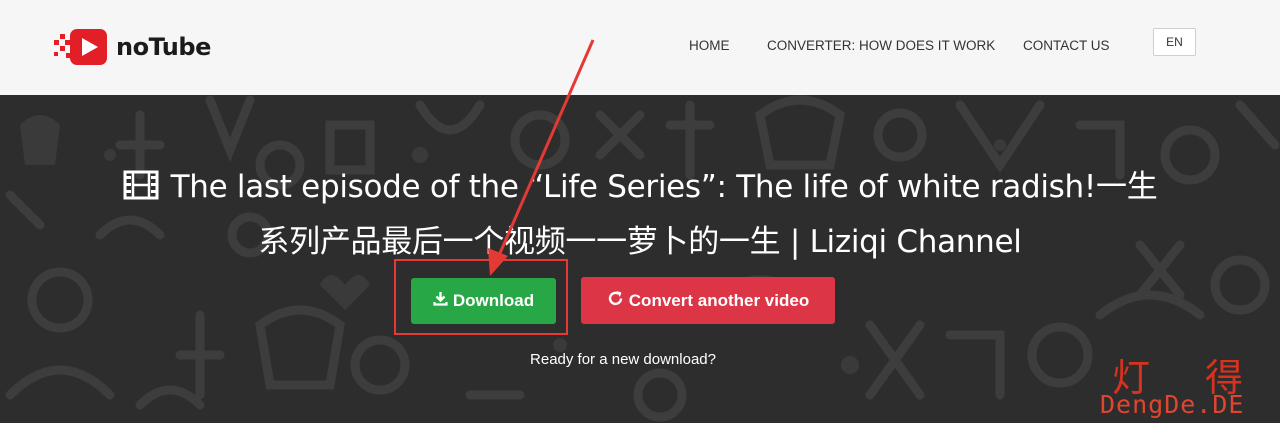 The height and width of the screenshot is (423, 1280). I want to click on ready-text: Ready for a new download?, so click(623, 359).